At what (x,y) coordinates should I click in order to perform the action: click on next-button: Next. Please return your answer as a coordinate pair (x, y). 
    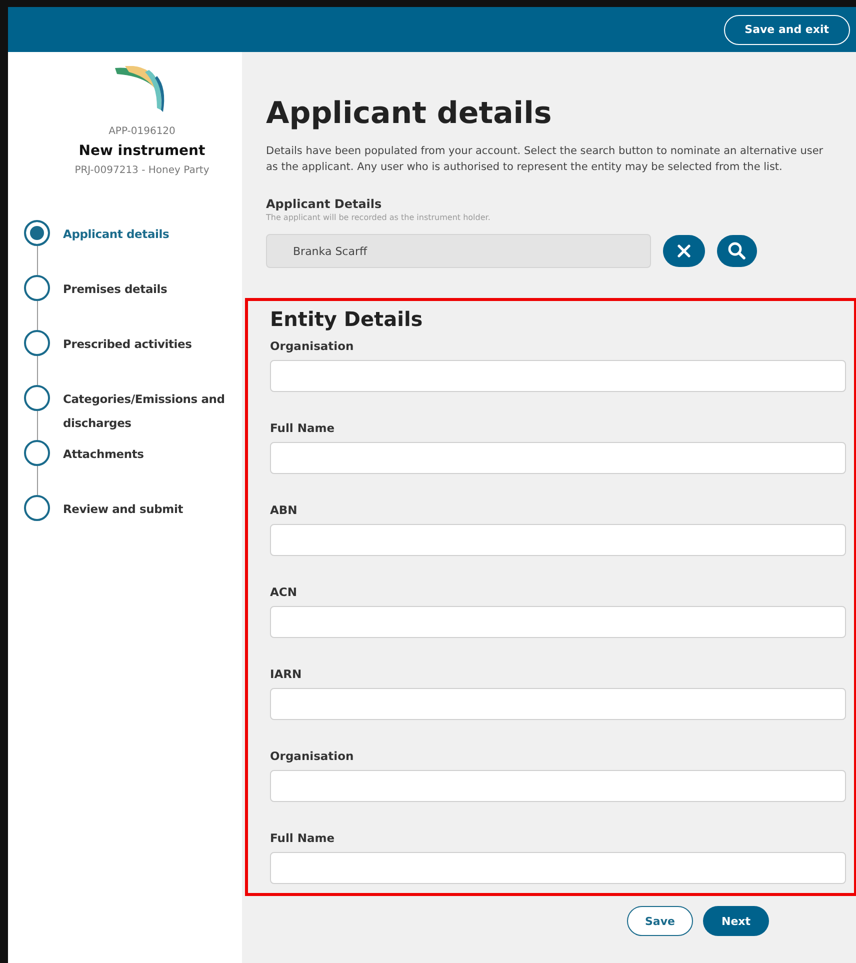
    Looking at the image, I should click on (736, 921).